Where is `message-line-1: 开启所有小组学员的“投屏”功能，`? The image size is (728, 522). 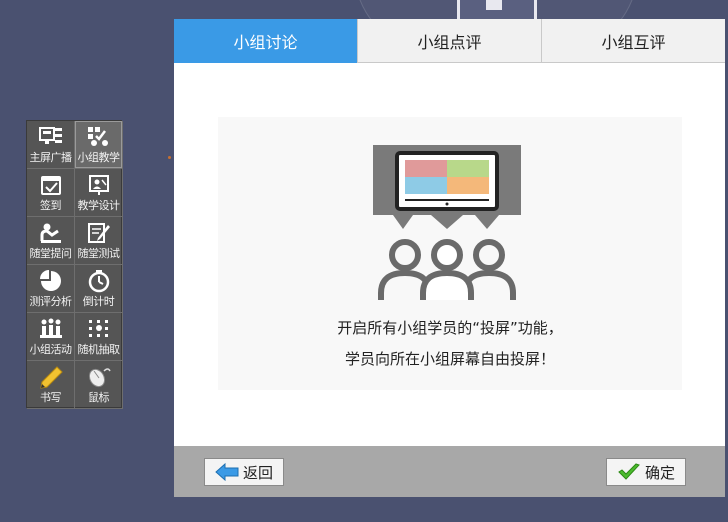 message-line-1: 开启所有小组学员的“投屏”功能， is located at coordinates (450, 328).